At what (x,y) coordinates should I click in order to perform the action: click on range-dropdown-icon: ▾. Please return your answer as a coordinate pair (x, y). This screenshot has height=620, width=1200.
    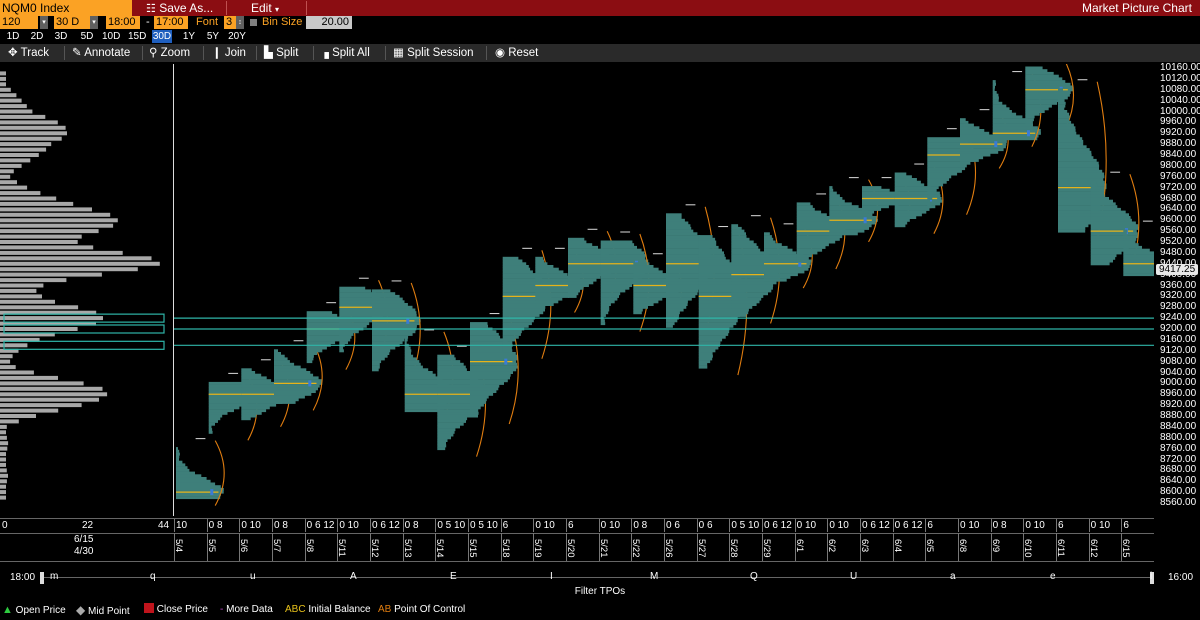
    Looking at the image, I should click on (94, 22).